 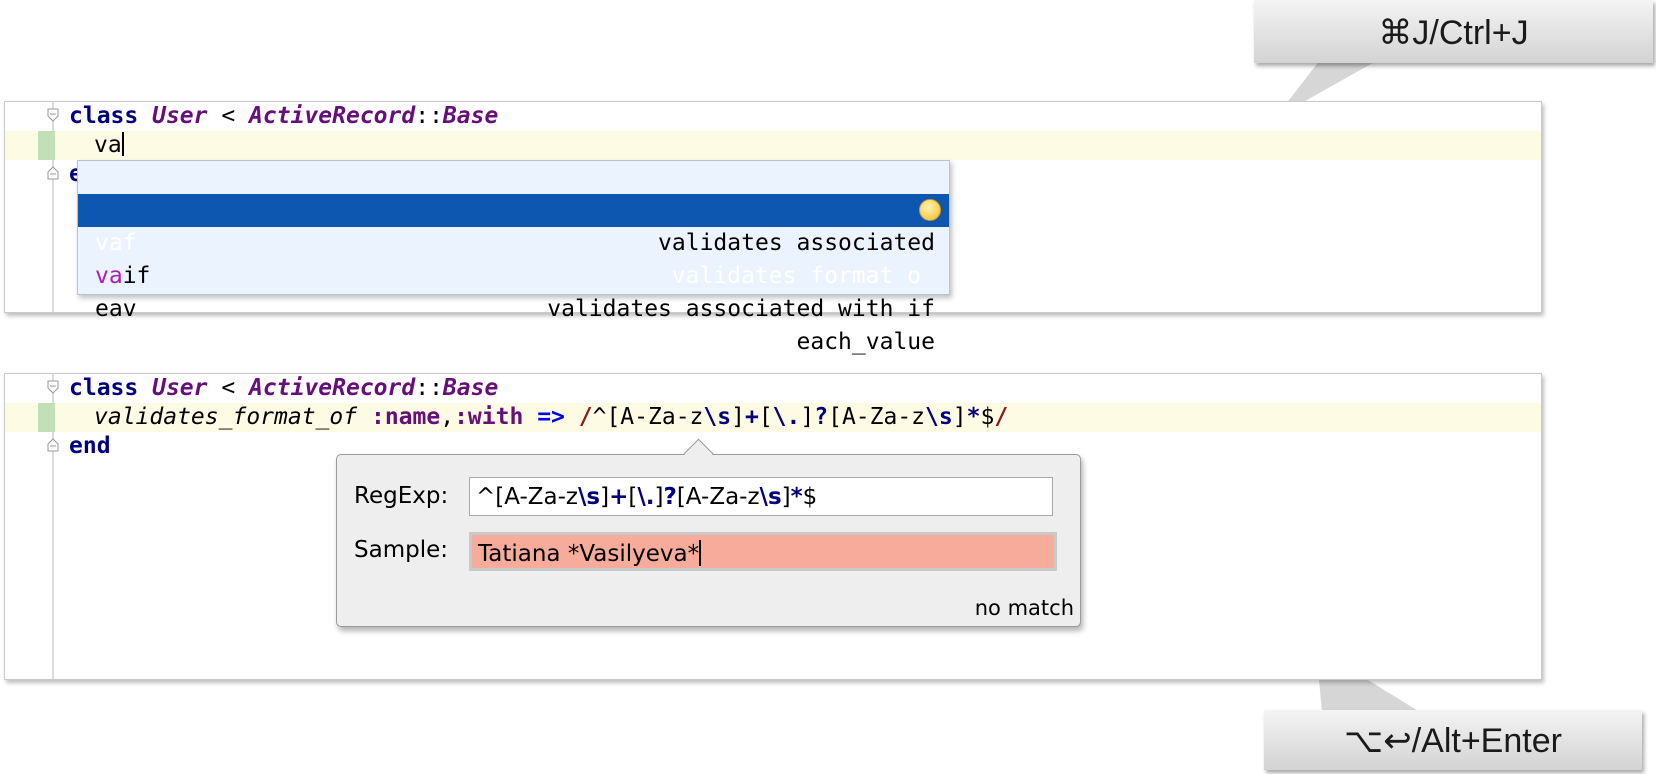 I want to click on completion-item: va validates associated, so click(x=513, y=208).